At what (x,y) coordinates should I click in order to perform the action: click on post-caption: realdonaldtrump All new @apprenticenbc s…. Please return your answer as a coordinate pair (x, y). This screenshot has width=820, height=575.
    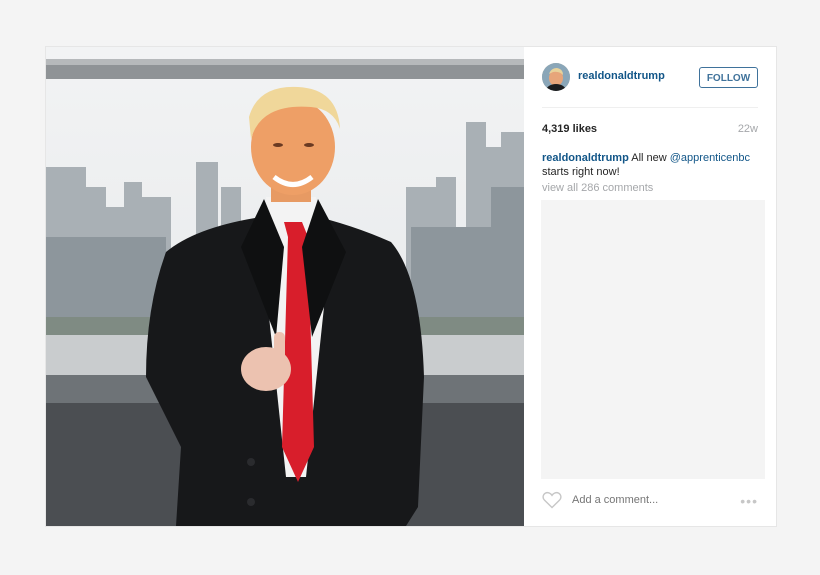
    Looking at the image, I should click on (648, 165).